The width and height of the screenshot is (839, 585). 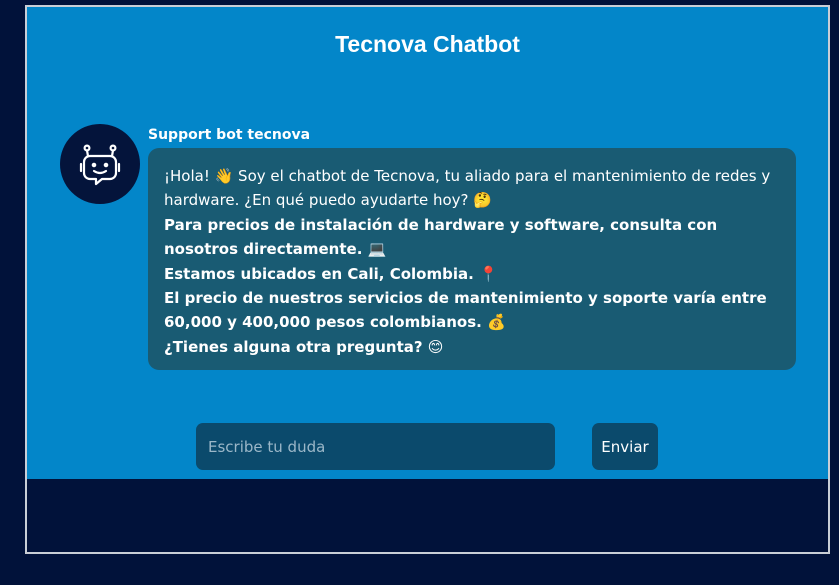 I want to click on message-line: ¿Tienes alguna otra pregunta? 😊, so click(x=304, y=346).